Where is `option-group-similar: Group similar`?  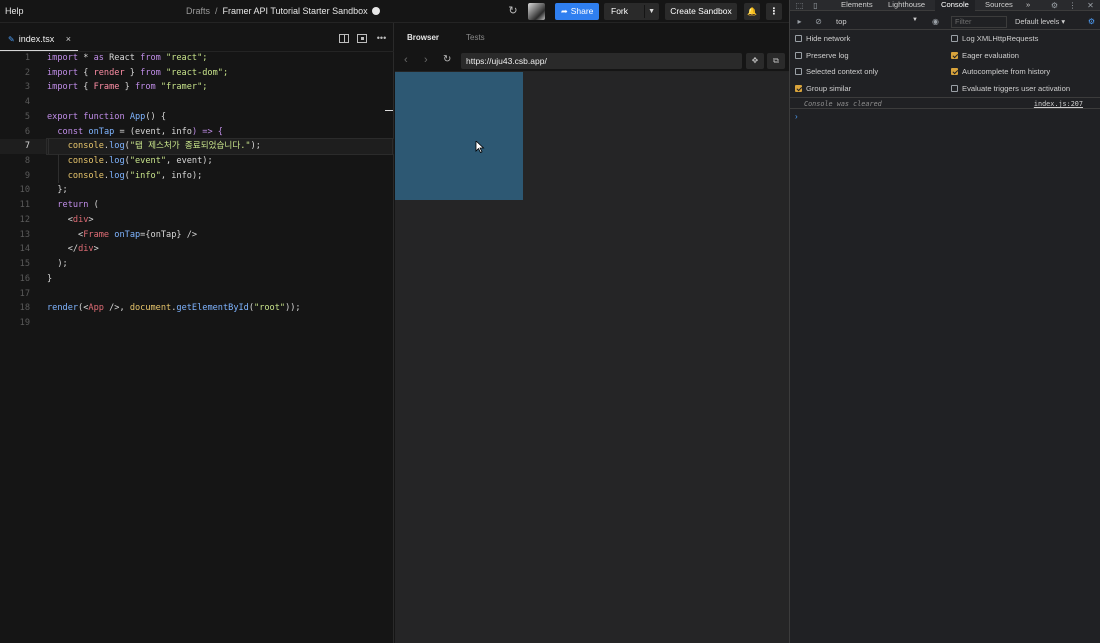
option-group-similar: Group similar is located at coordinates (823, 89).